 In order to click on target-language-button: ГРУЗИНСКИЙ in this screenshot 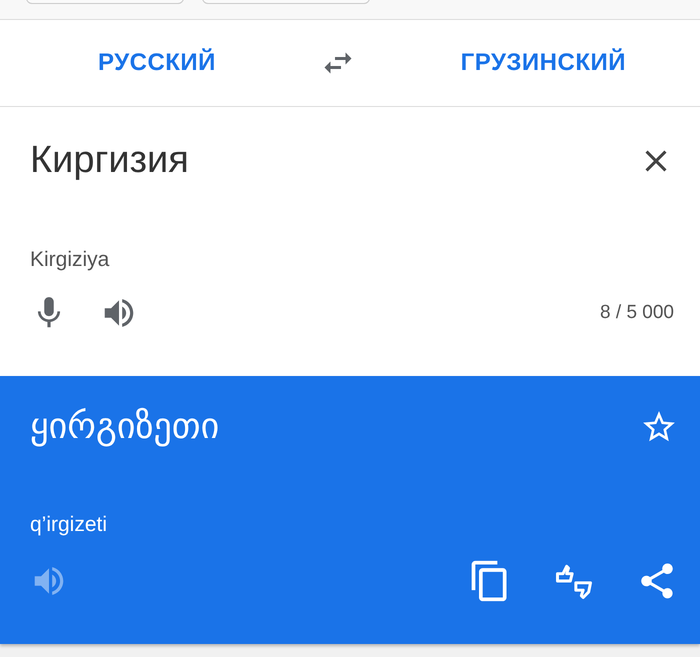, I will do `click(543, 63)`.